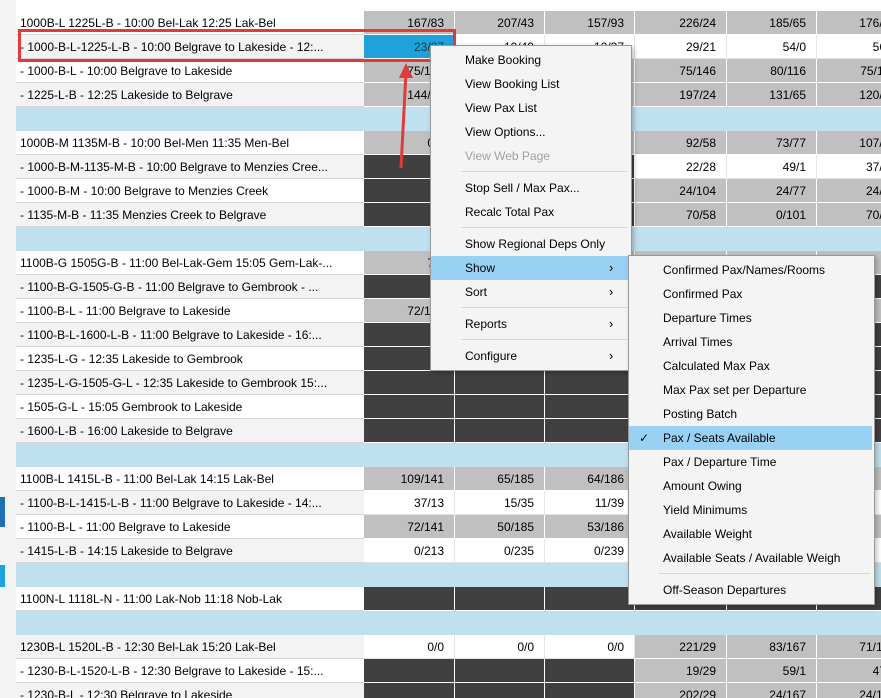 The height and width of the screenshot is (698, 881). I want to click on pax-seats-cell: 73/77, so click(772, 143).